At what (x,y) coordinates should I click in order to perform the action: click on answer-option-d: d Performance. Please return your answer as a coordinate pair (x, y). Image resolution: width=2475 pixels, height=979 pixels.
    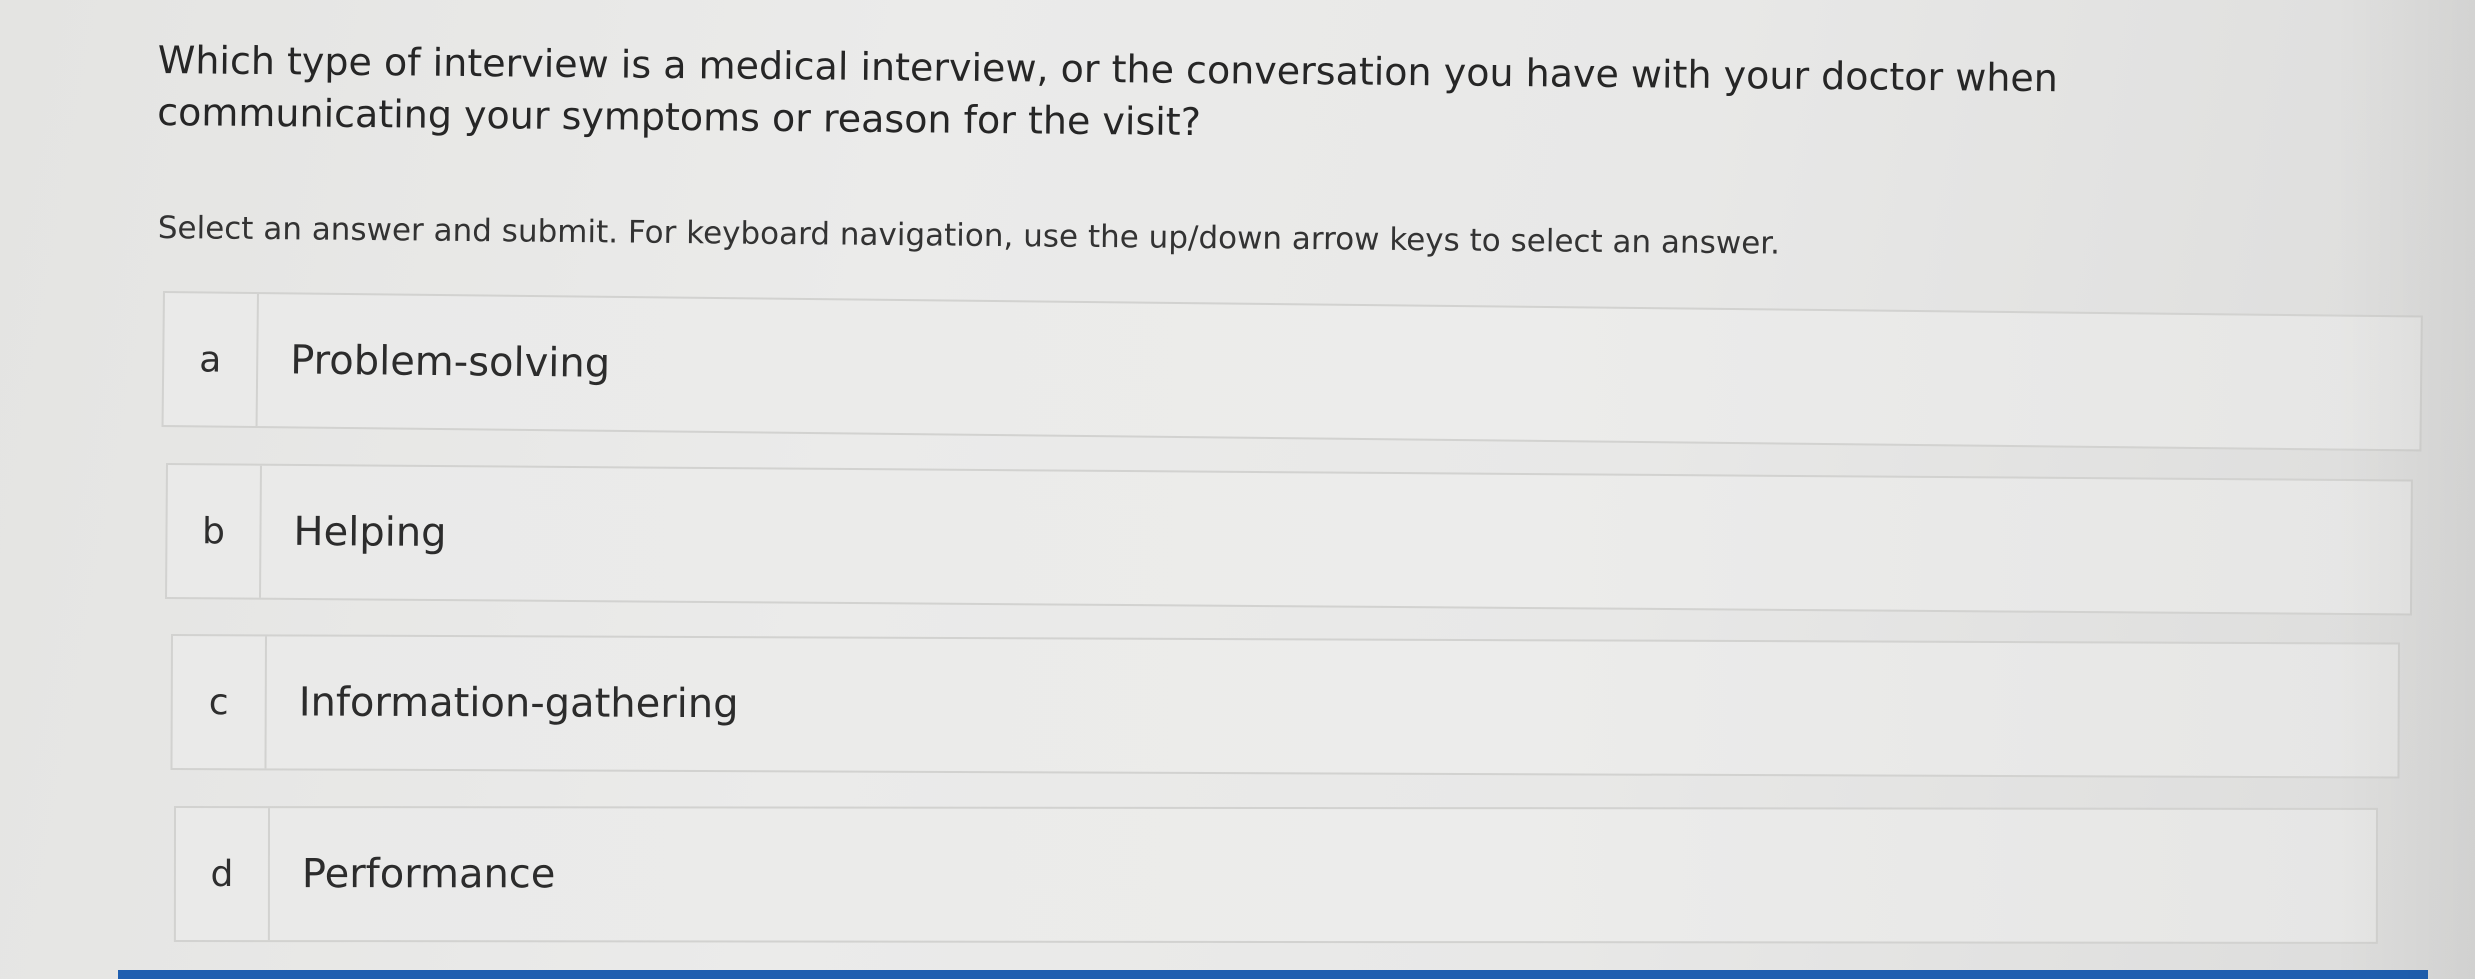
    Looking at the image, I should click on (1275, 875).